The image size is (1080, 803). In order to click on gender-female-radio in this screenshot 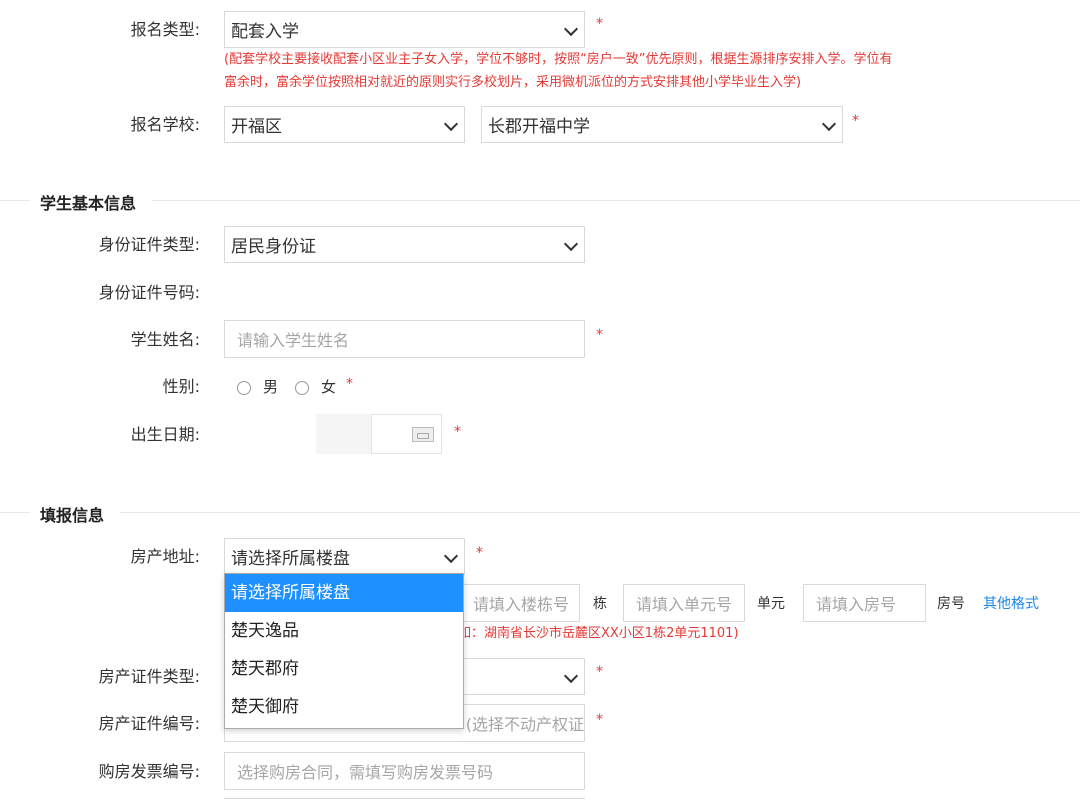, I will do `click(302, 388)`.